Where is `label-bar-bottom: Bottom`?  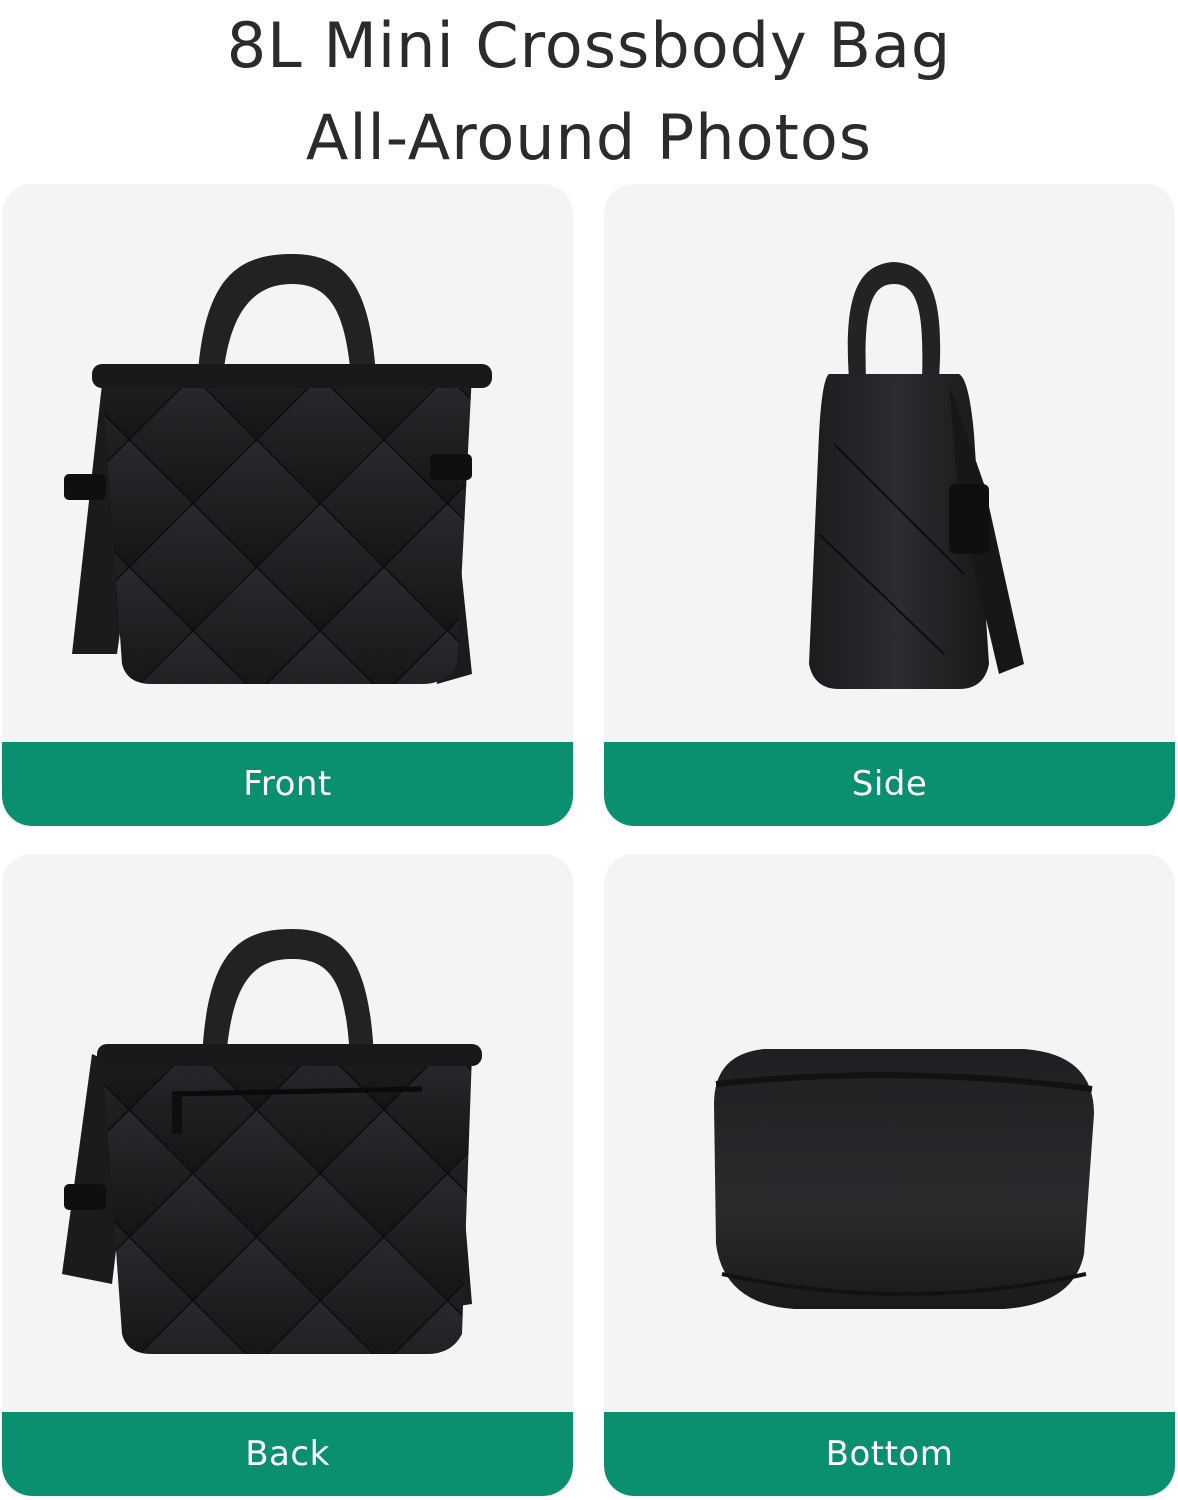 label-bar-bottom: Bottom is located at coordinates (889, 1454).